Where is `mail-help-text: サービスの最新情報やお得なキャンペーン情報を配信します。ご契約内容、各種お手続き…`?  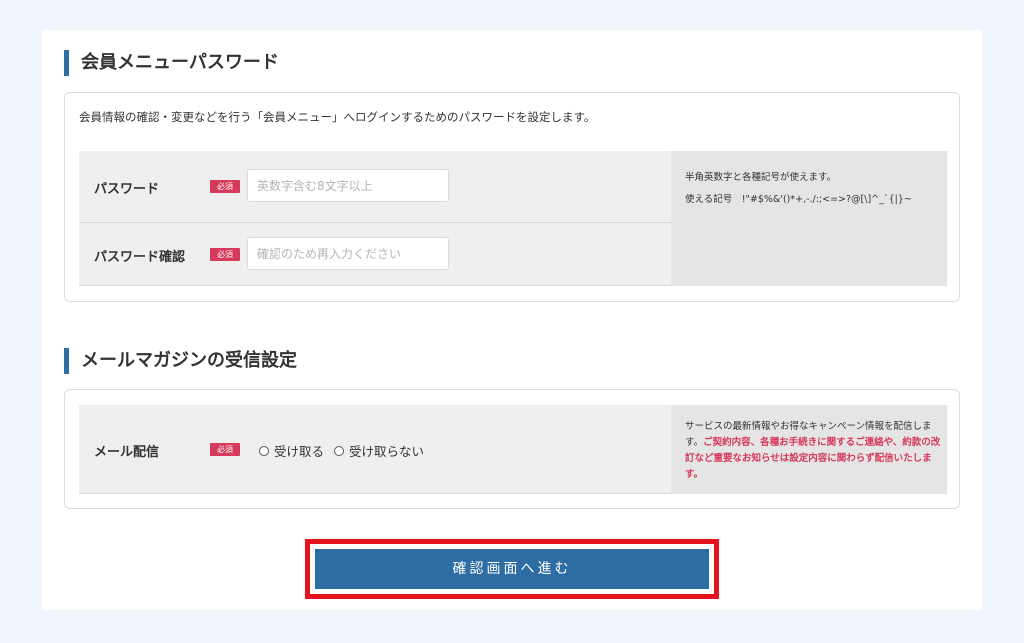
mail-help-text: サービスの最新情報やお得なキャンペーン情報を配信します。ご契約内容、各種お手続き… is located at coordinates (814, 451).